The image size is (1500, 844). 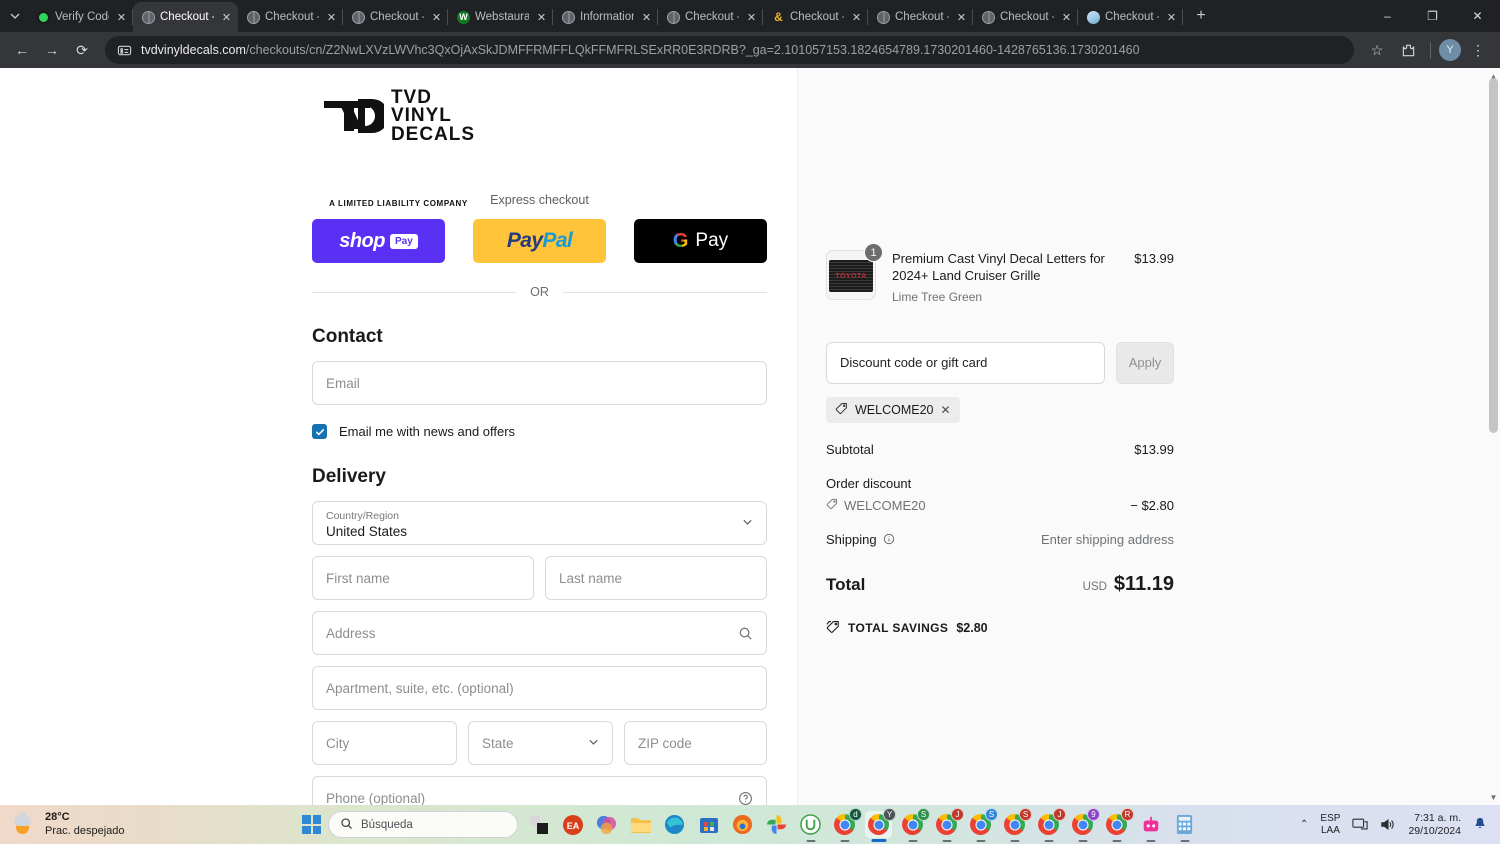 I want to click on apartment-field: Apartment, suite, etc. (optional), so click(x=539, y=688).